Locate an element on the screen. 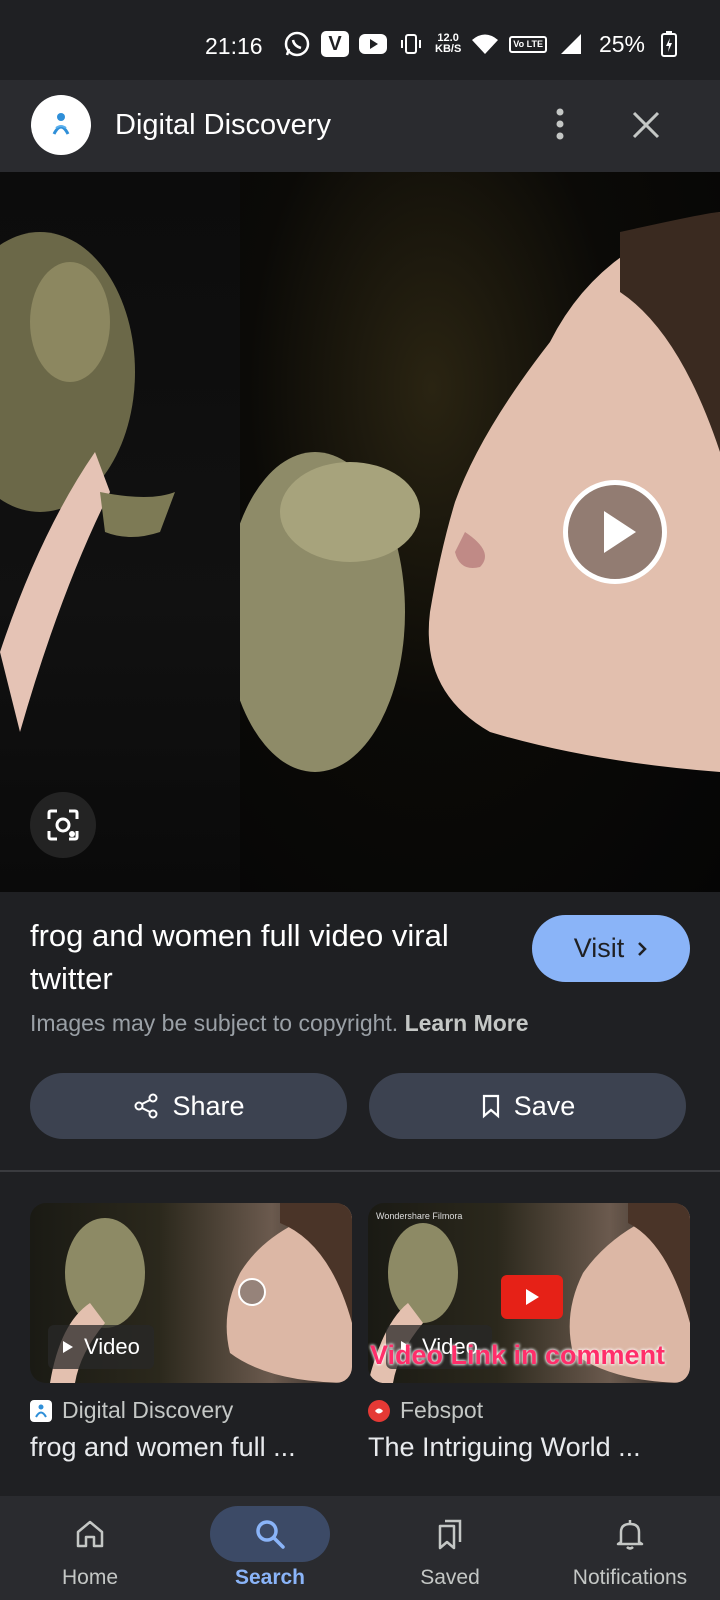 The height and width of the screenshot is (1600, 720). visual-search-button is located at coordinates (63, 825).